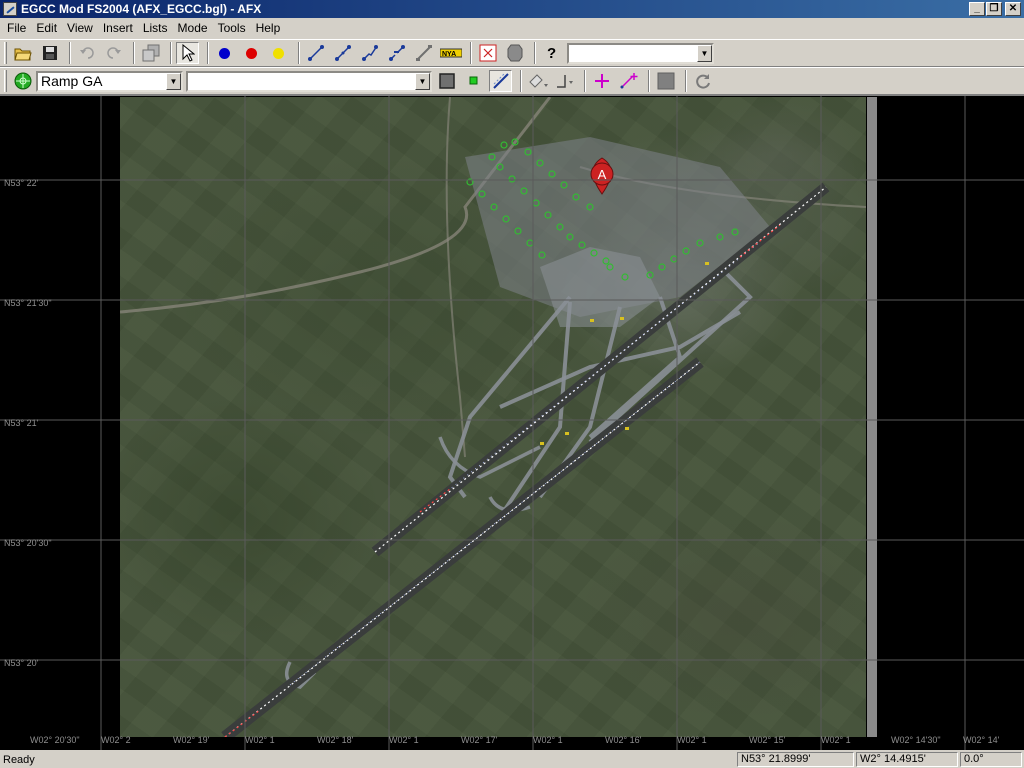 The image size is (1024, 768). Describe the element at coordinates (342, 53) in the screenshot. I see `runway-path-icon` at that location.